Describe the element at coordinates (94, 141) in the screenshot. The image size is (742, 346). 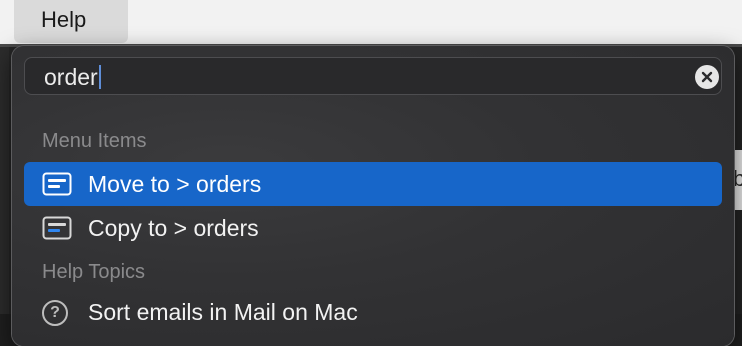
I see `menu-items-header: Menu Items` at that location.